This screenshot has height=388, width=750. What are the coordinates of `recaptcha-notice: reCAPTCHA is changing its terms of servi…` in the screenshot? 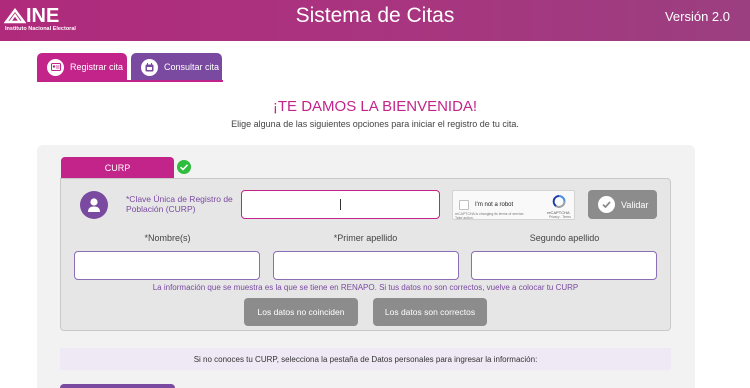 It's located at (490, 216).